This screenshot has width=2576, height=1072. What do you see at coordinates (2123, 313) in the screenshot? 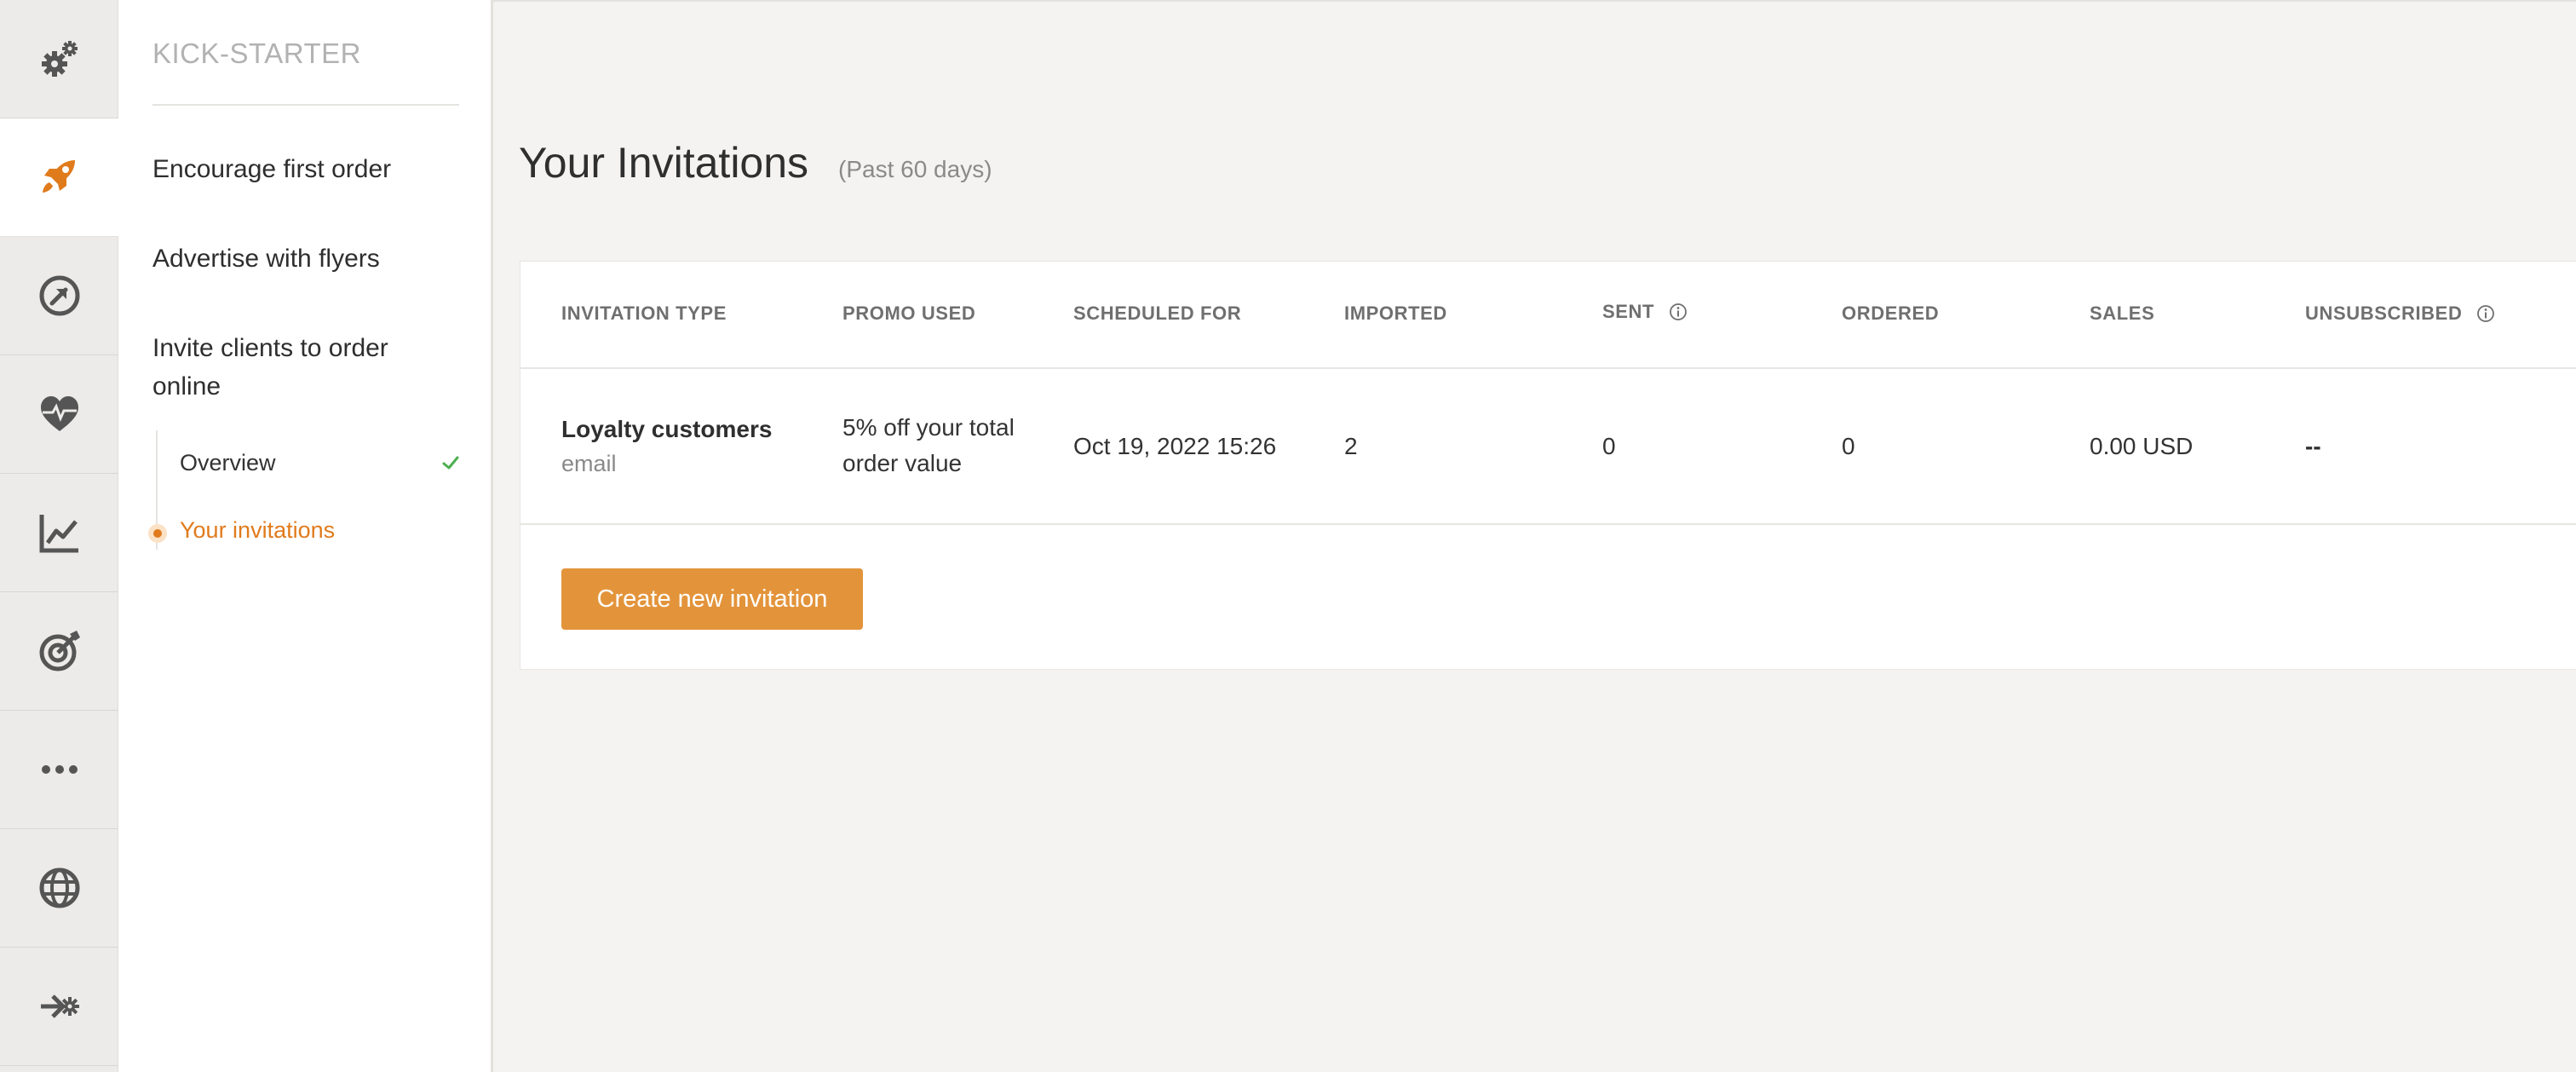
I see `column-header-sales: SALES` at bounding box center [2123, 313].